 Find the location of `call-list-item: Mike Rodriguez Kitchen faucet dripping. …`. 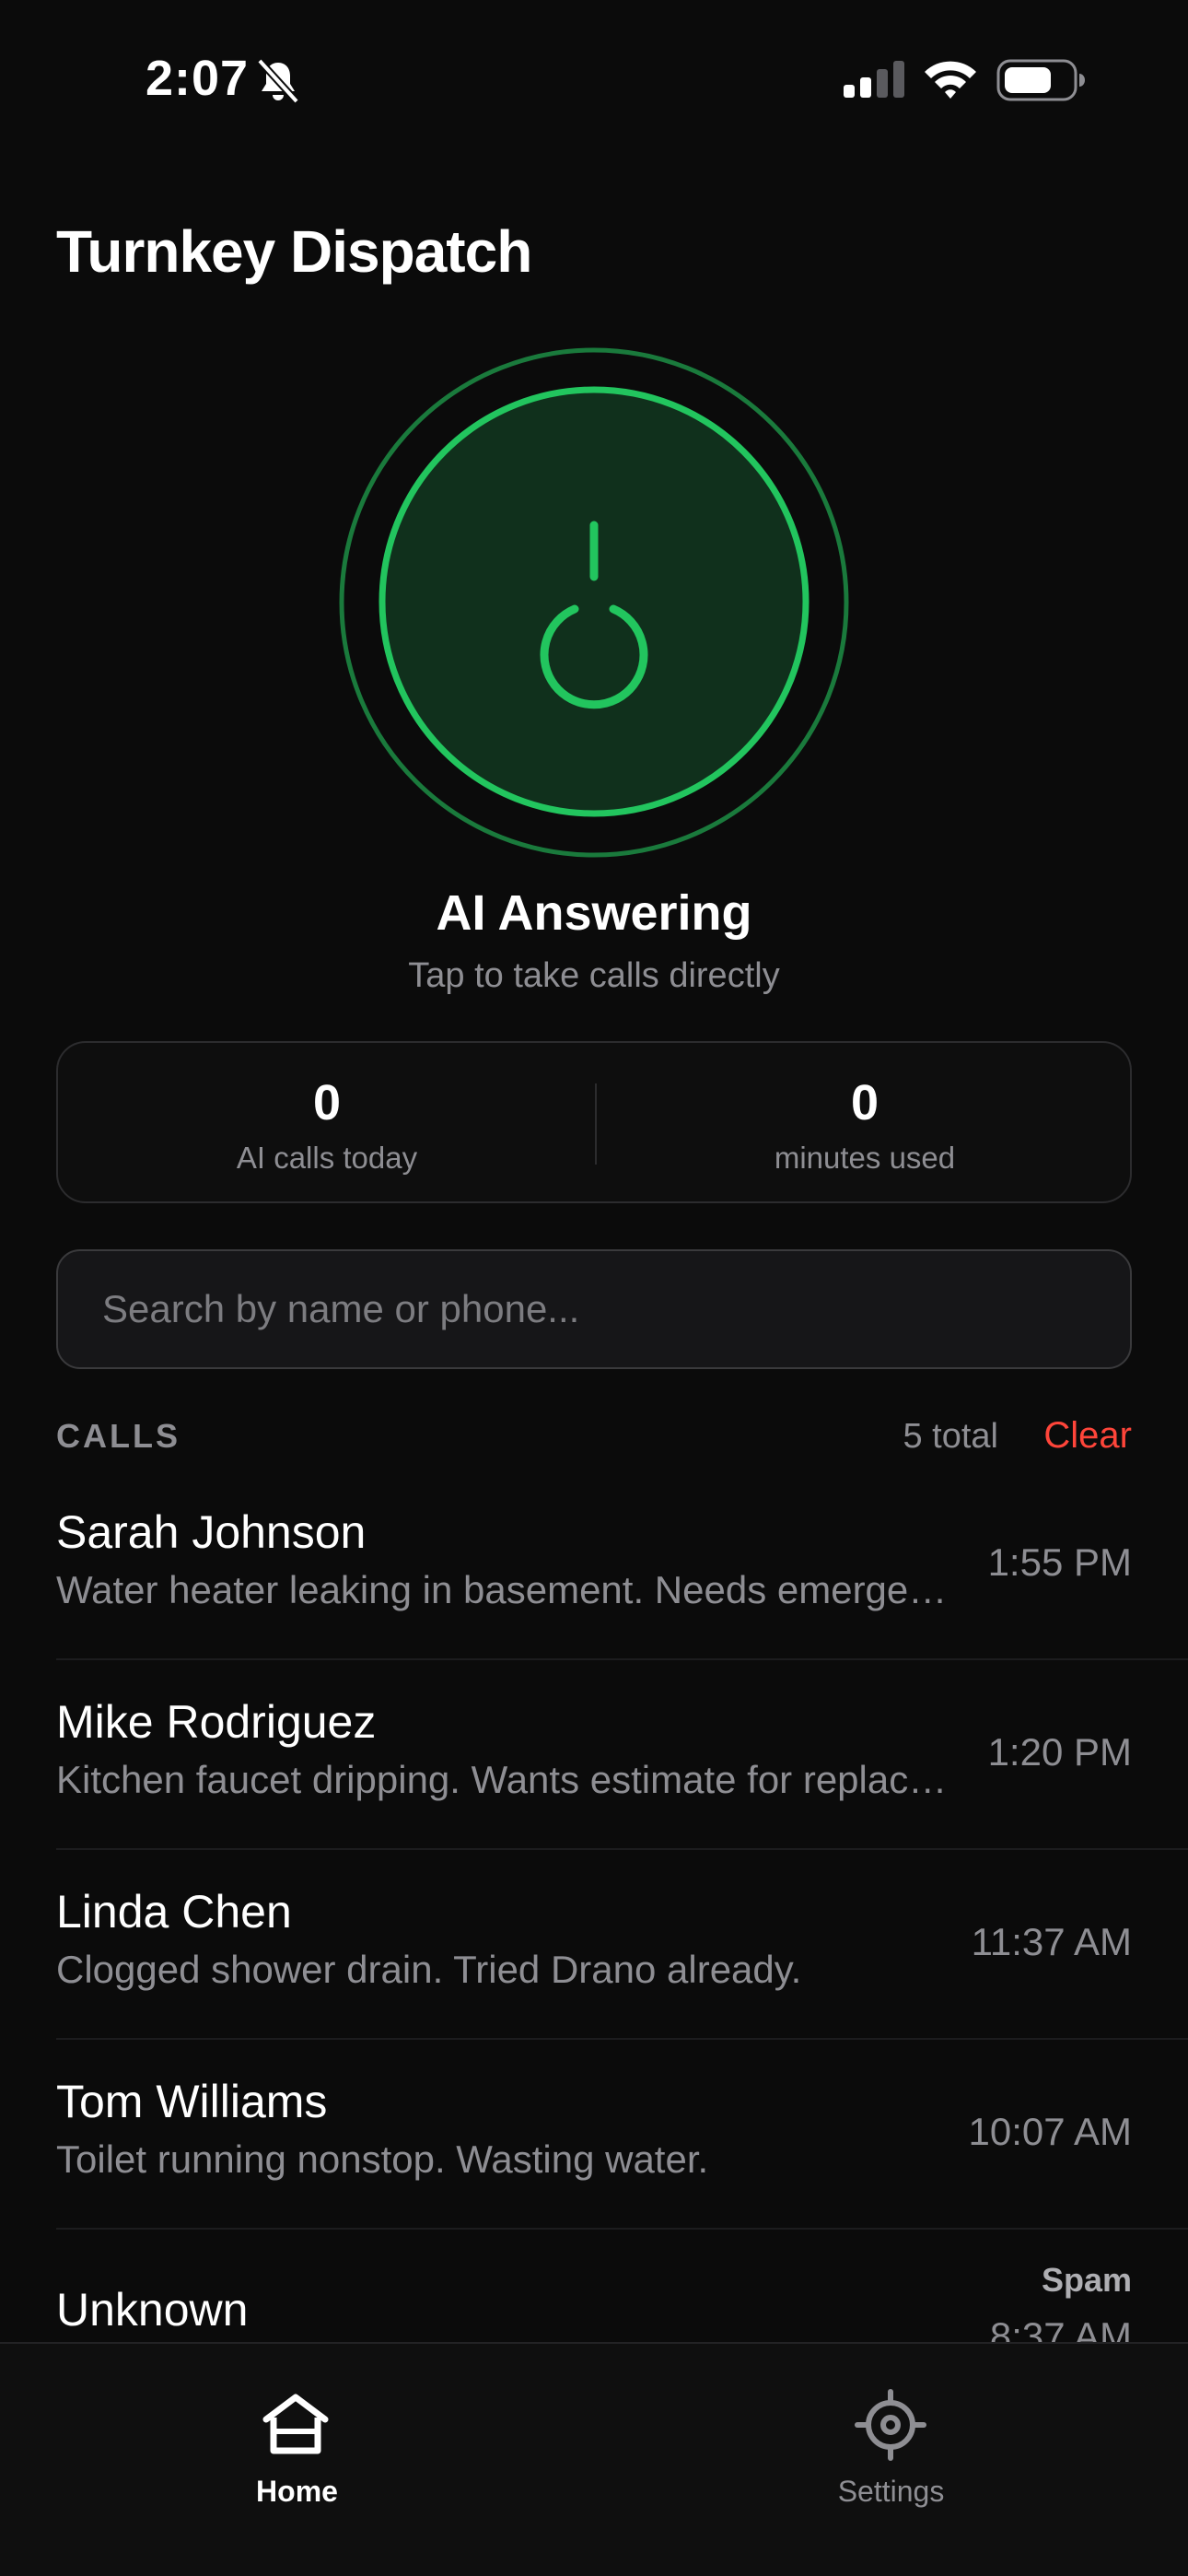

call-list-item: Mike Rodriguez Kitchen faucet dripping. … is located at coordinates (622, 1755).